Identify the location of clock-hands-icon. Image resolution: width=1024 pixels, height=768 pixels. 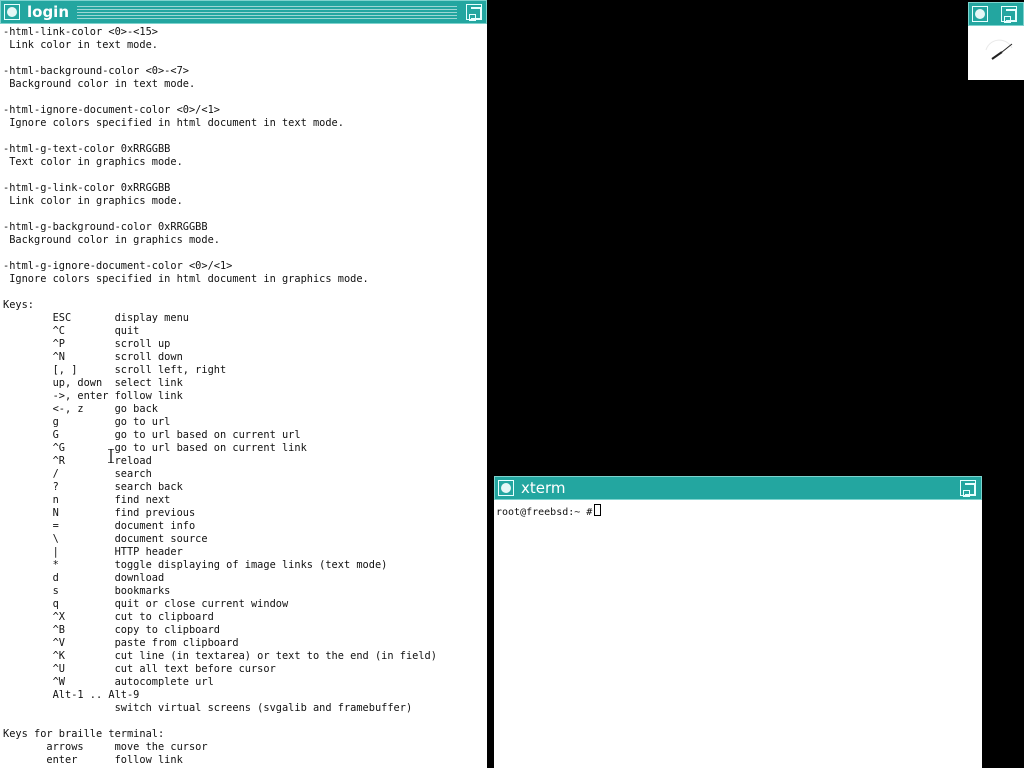
(999, 49).